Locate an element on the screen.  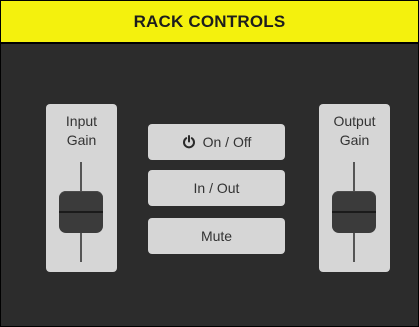
input-gain-knob is located at coordinates (81, 212).